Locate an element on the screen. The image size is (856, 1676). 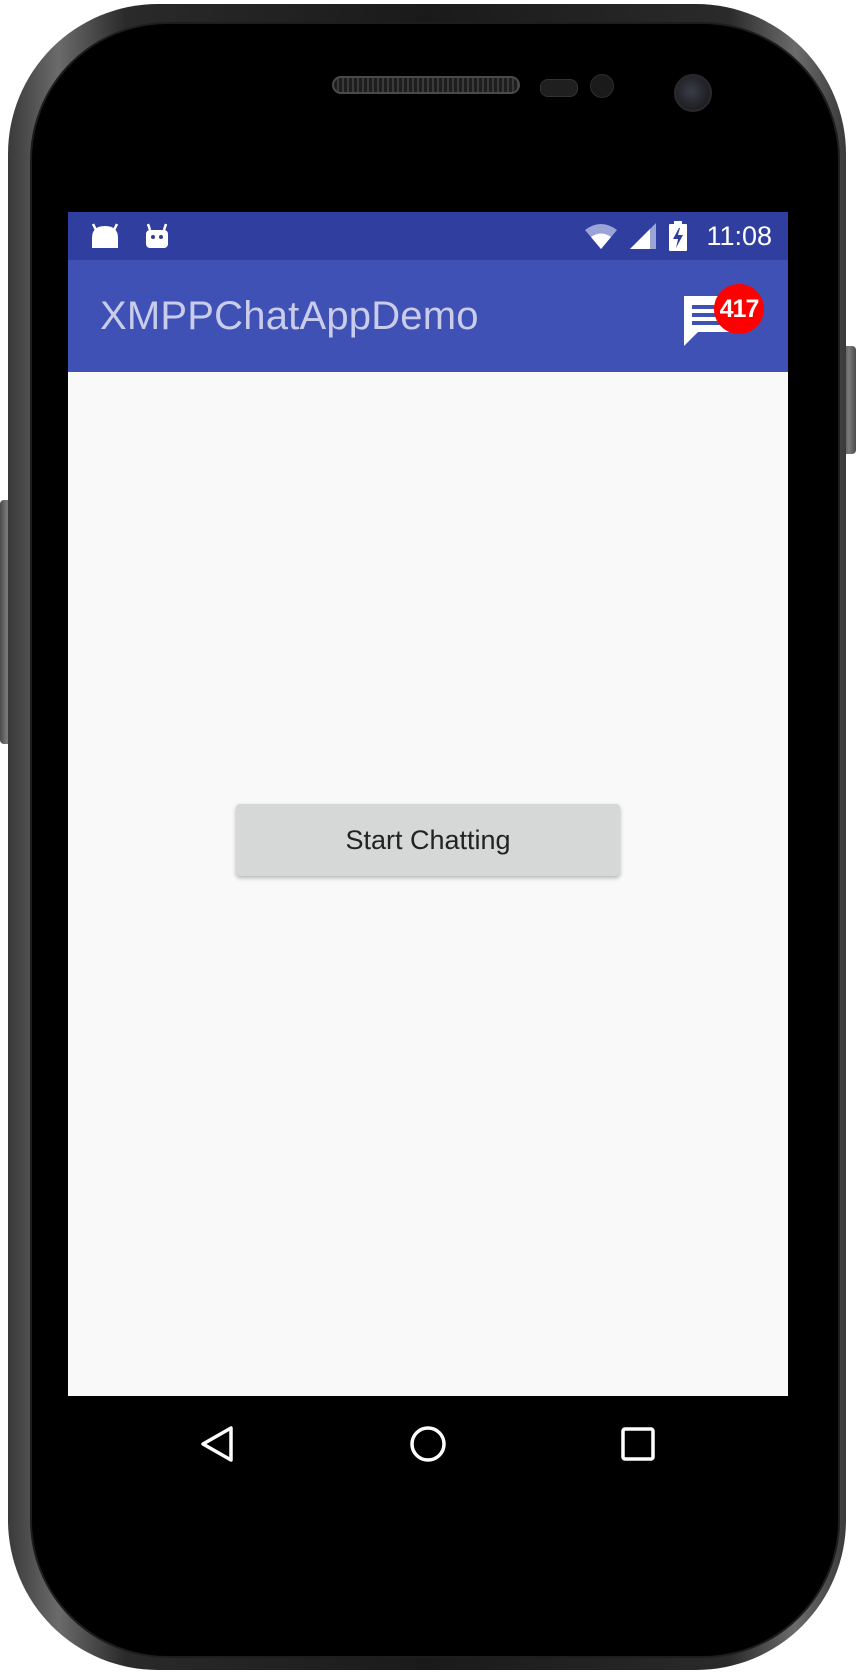
chat-button: 417 is located at coordinates (723, 319).